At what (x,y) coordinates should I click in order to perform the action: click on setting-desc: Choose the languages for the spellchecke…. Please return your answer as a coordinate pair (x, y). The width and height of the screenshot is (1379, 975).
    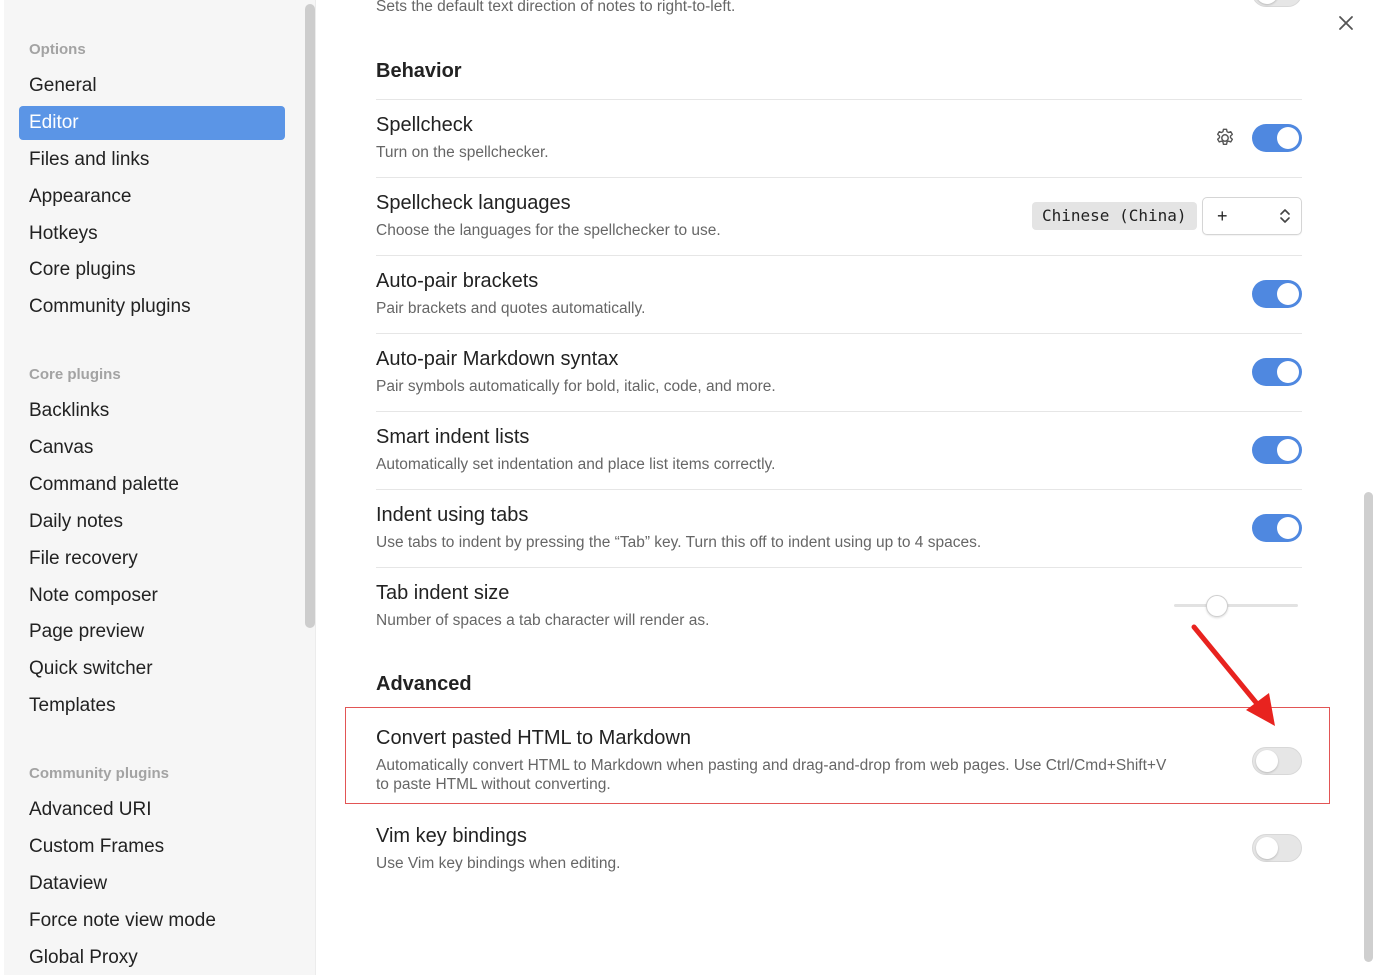
    Looking at the image, I should click on (548, 230).